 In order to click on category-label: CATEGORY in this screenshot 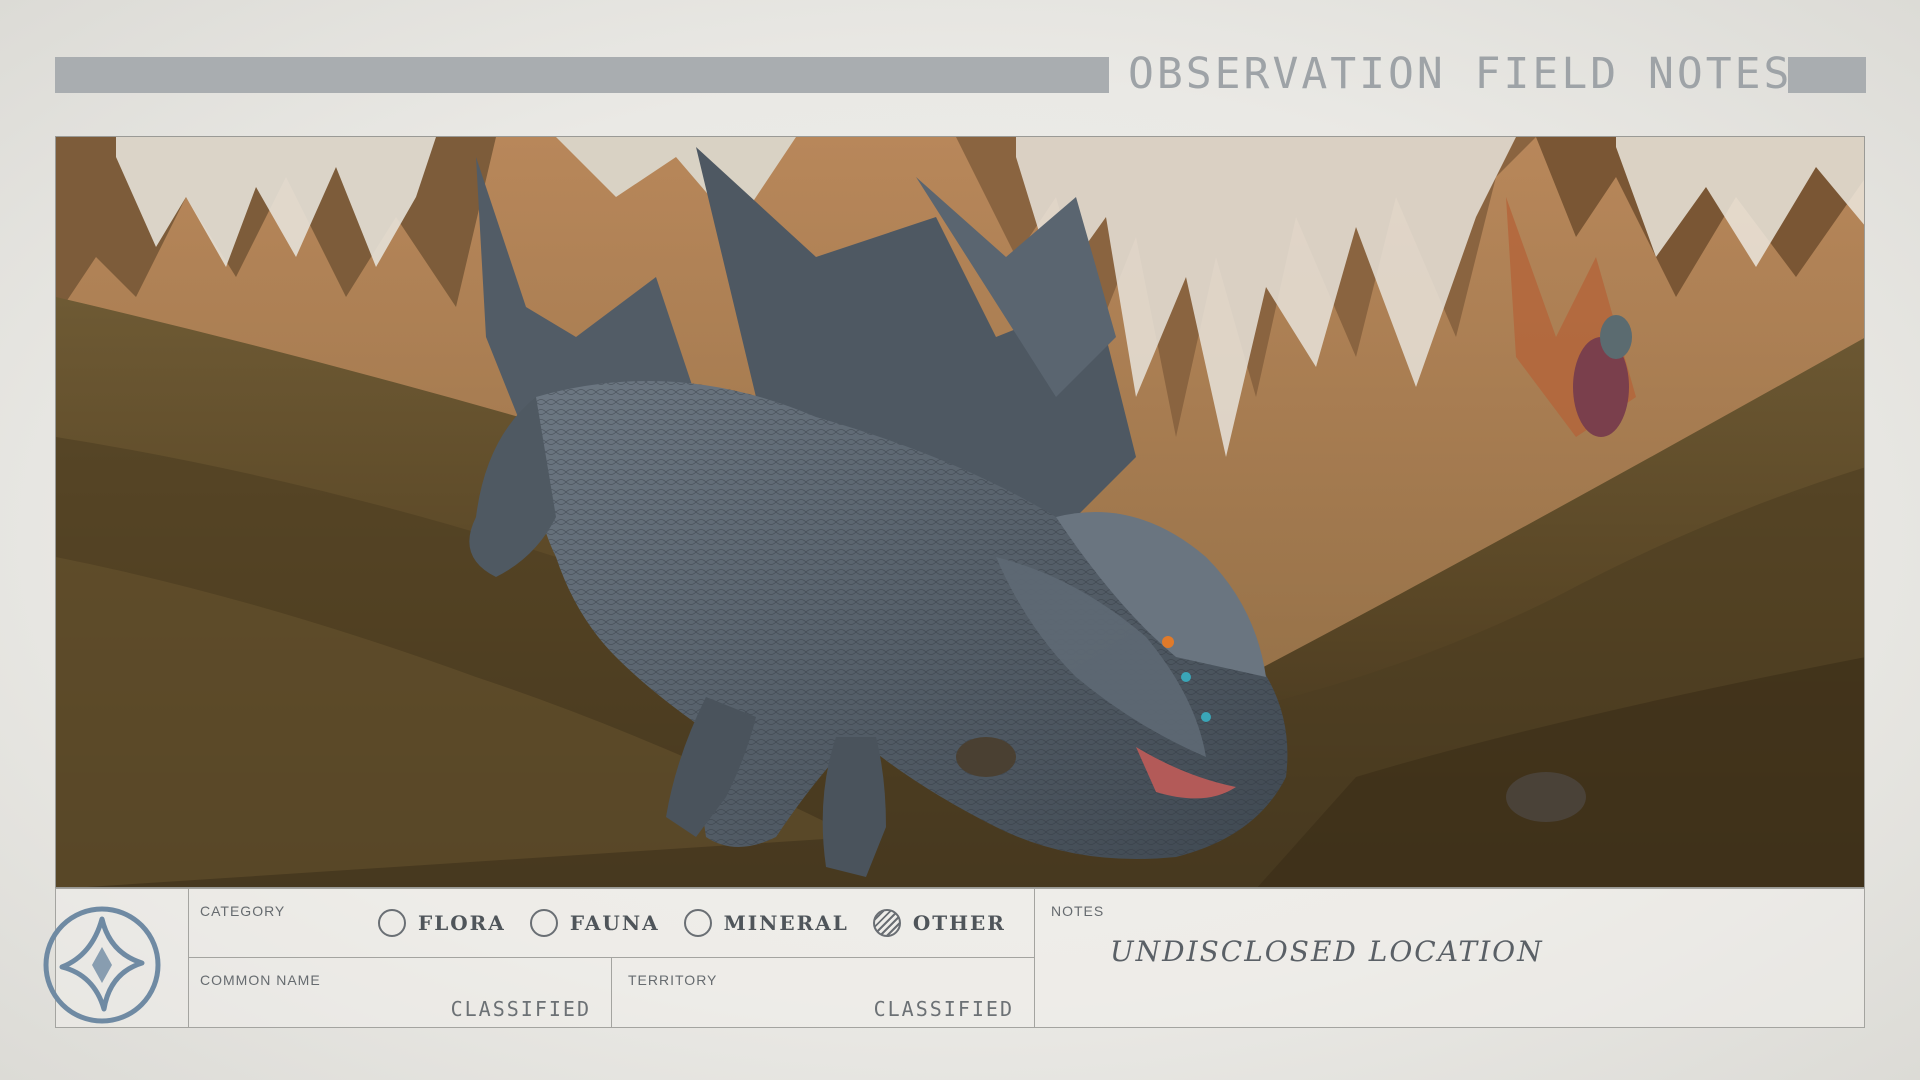, I will do `click(243, 911)`.